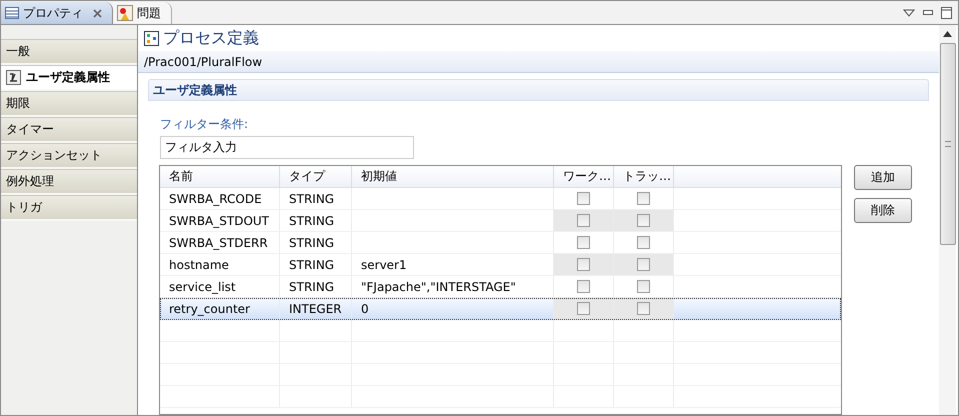 This screenshot has width=959, height=416. I want to click on process-icon, so click(151, 38).